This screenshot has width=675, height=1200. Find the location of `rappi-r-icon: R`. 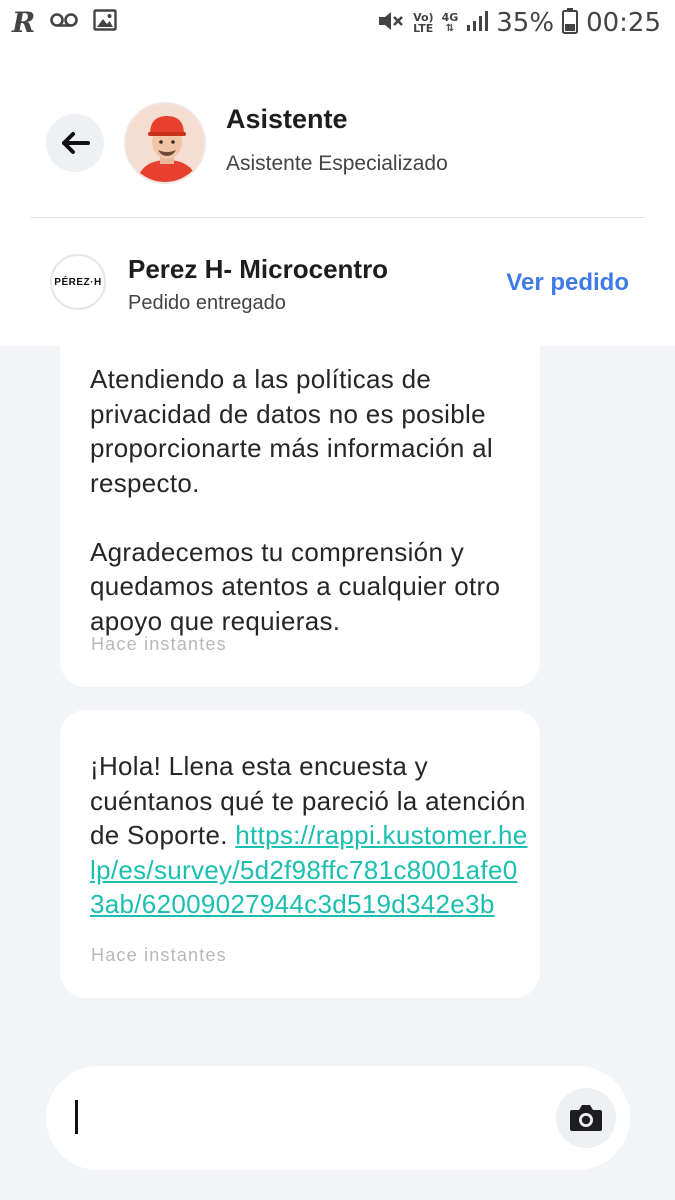

rappi-r-icon: R is located at coordinates (24, 22).